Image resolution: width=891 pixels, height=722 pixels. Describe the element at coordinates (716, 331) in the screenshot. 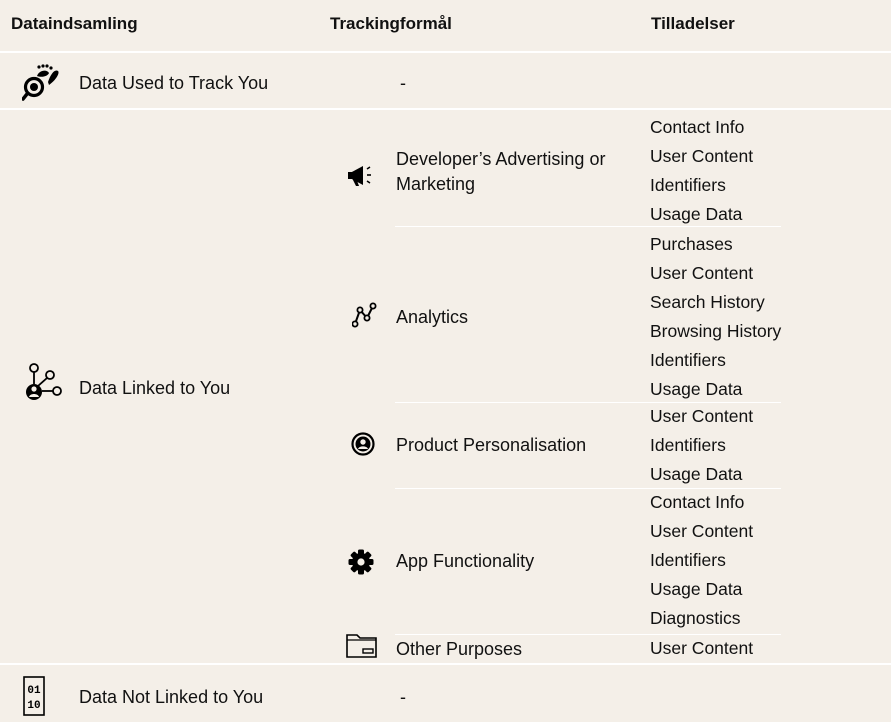

I see `permission-item: Browsing History` at that location.